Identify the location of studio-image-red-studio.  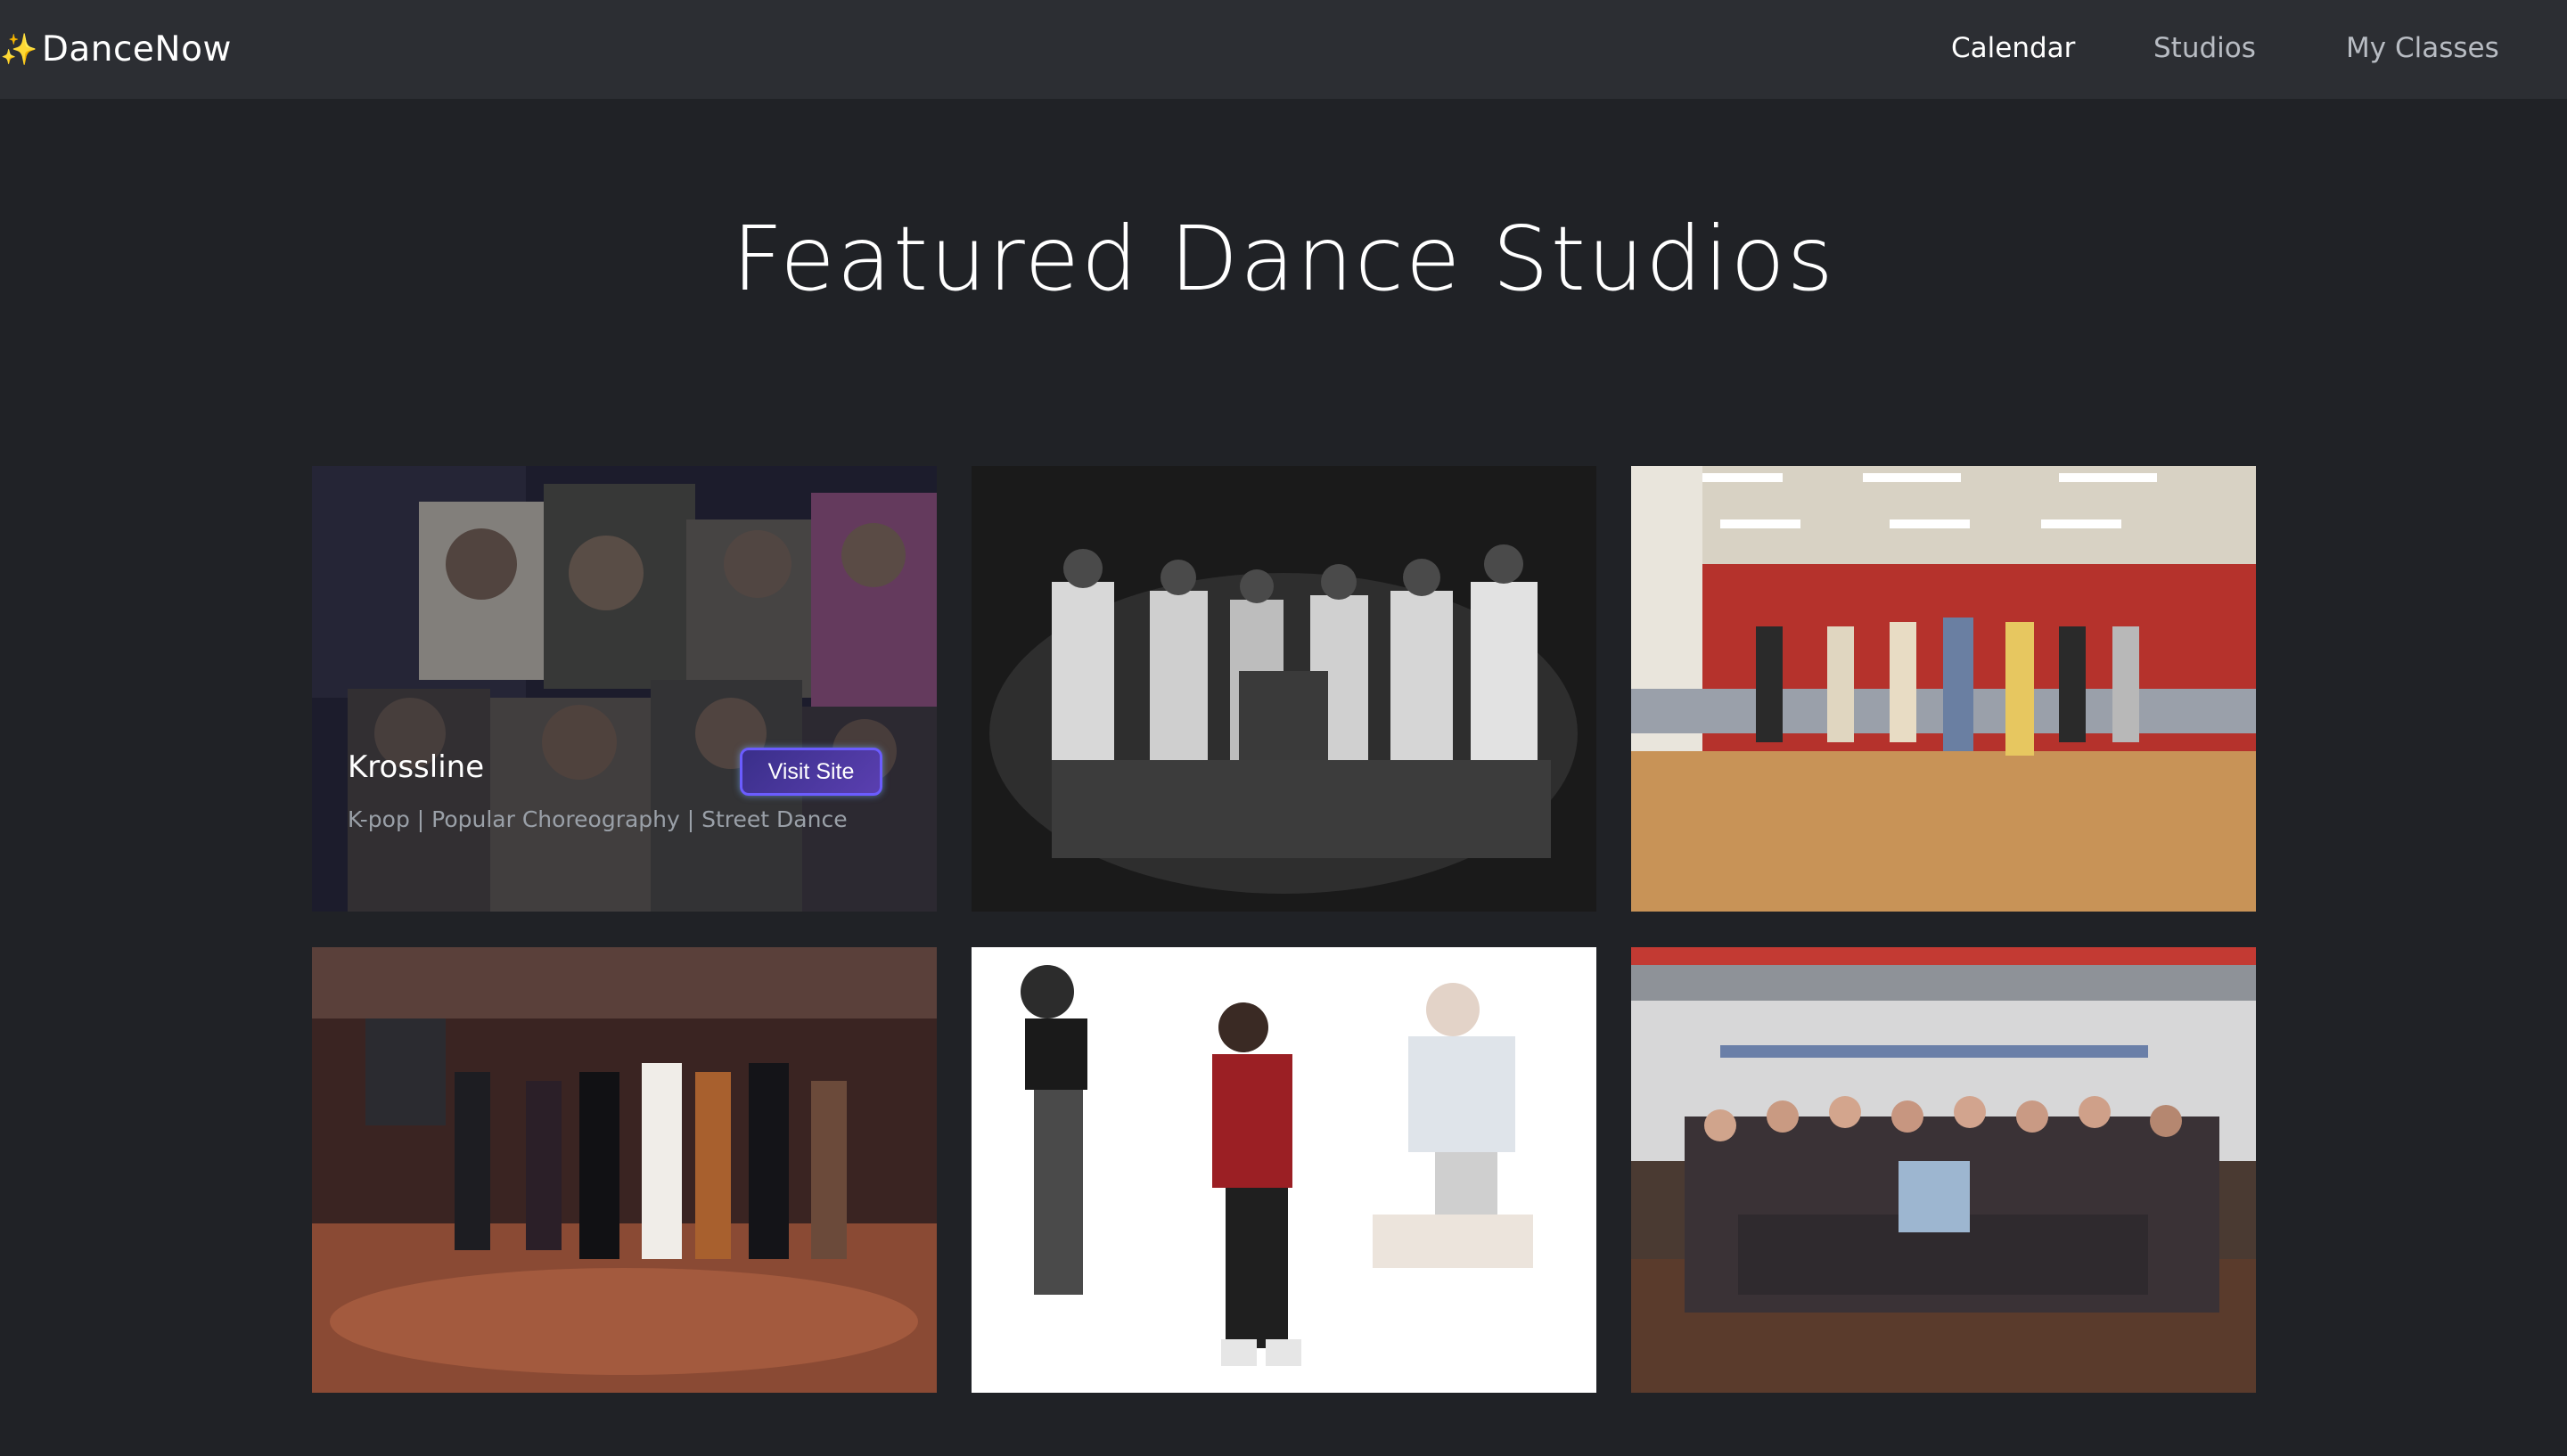
(1944, 689).